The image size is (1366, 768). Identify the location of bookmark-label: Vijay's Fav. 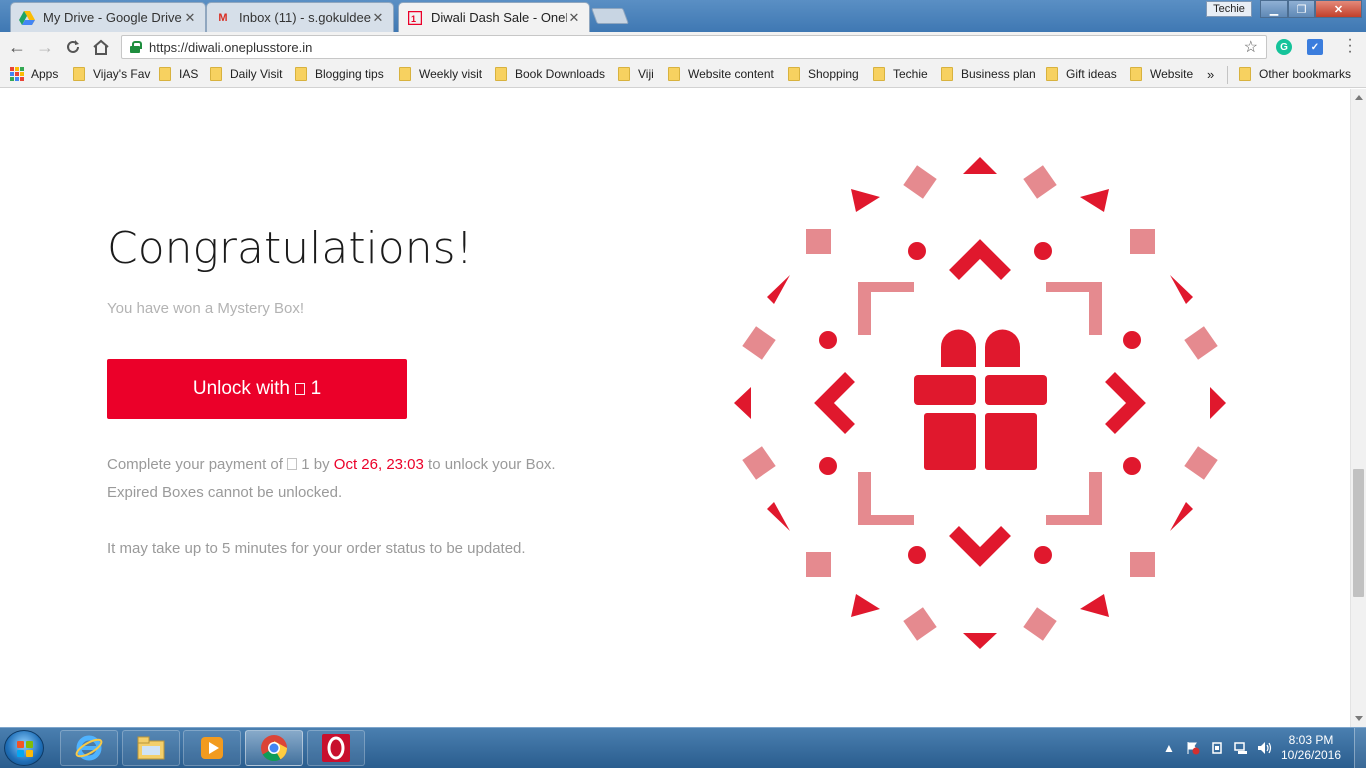
(122, 74).